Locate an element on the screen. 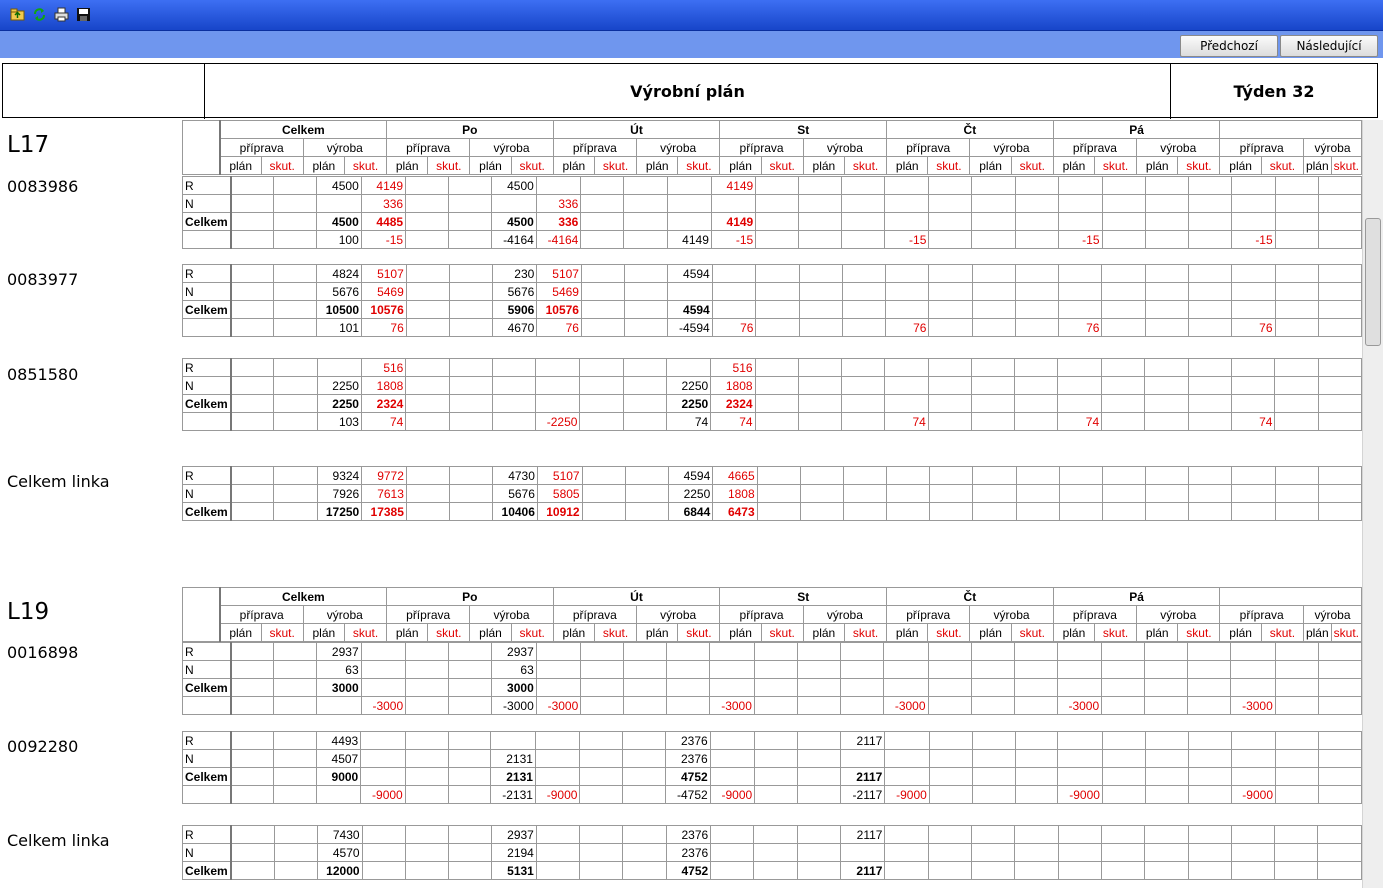  table-cell: 7926 is located at coordinates (339, 493).